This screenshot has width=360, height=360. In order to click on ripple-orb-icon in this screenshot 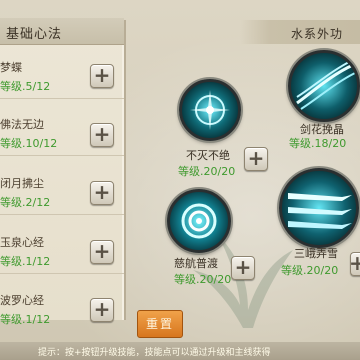, I will do `click(199, 221)`.